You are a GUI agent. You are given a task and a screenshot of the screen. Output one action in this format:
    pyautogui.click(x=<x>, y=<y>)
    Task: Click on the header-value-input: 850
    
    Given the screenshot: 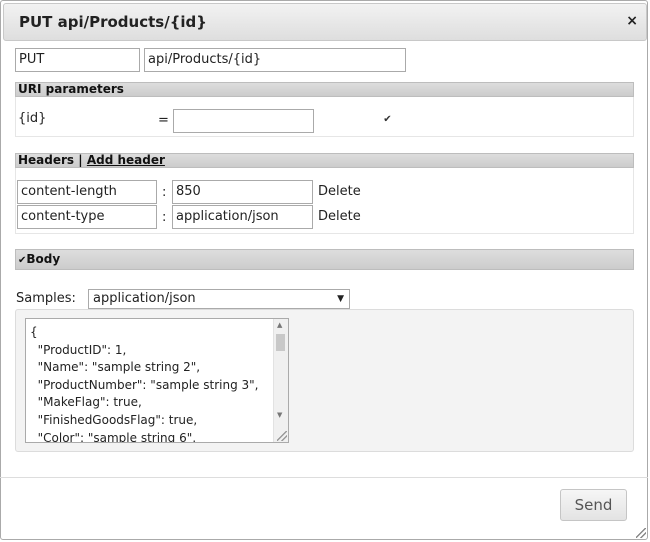 What is the action you would take?
    pyautogui.click(x=242, y=192)
    